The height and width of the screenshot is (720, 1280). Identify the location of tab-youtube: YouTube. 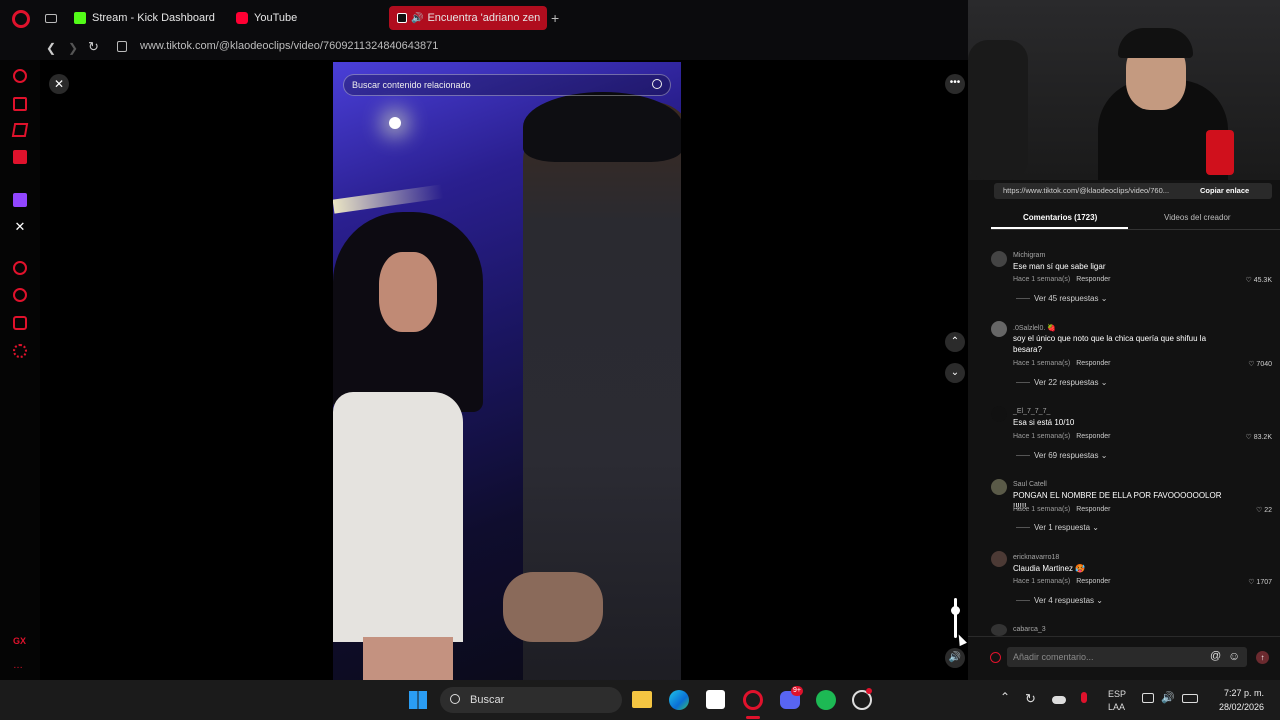
(296, 18).